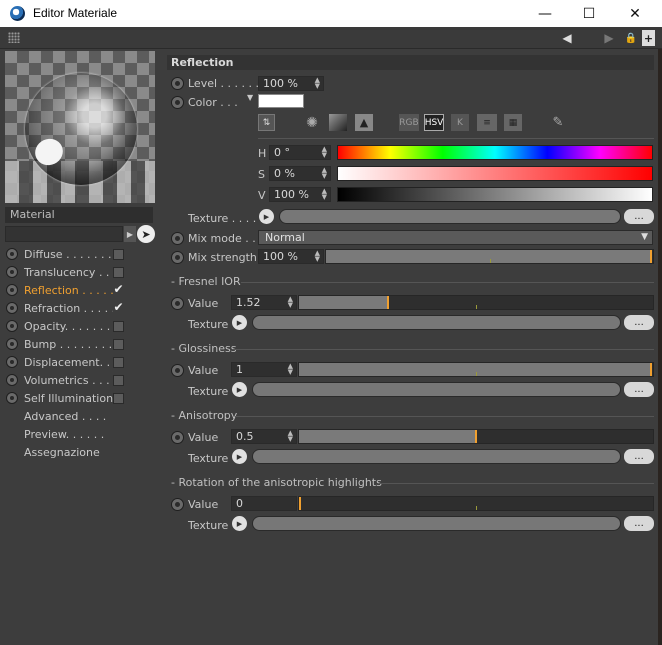 This screenshot has width=662, height=645. I want to click on glossiness-field: 1 ▲ ▼, so click(264, 369).